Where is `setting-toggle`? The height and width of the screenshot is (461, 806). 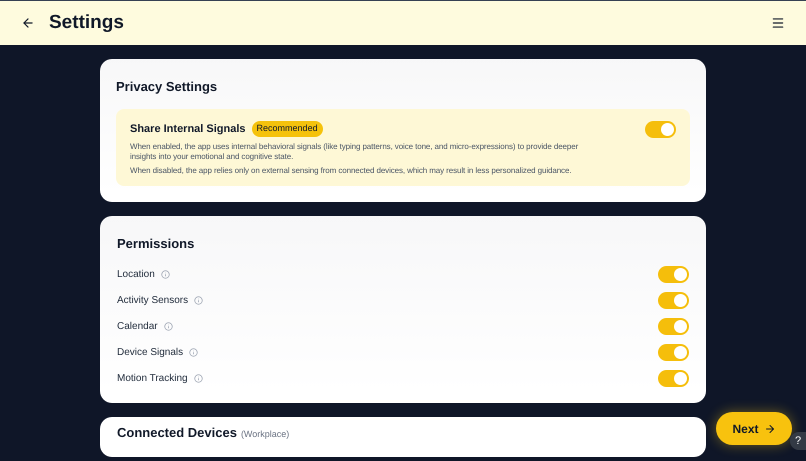 setting-toggle is located at coordinates (660, 129).